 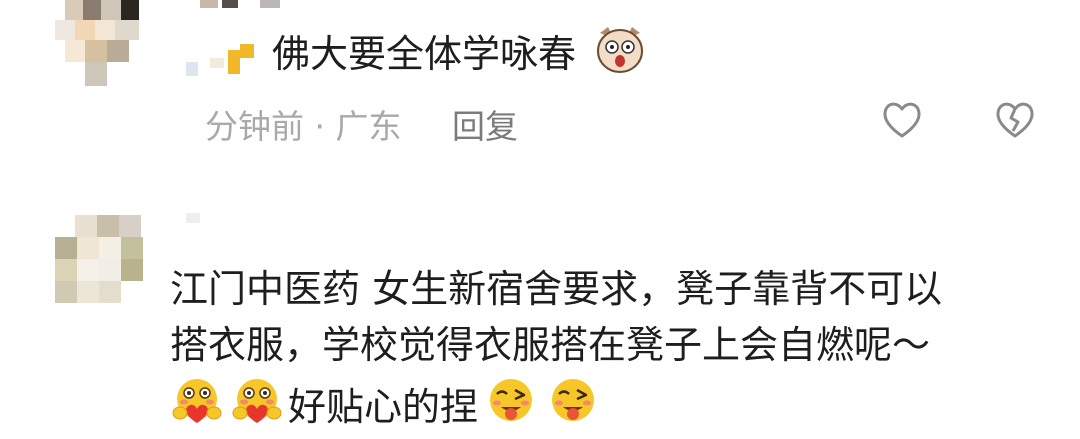 I want to click on reply-button: 回复, so click(x=485, y=124).